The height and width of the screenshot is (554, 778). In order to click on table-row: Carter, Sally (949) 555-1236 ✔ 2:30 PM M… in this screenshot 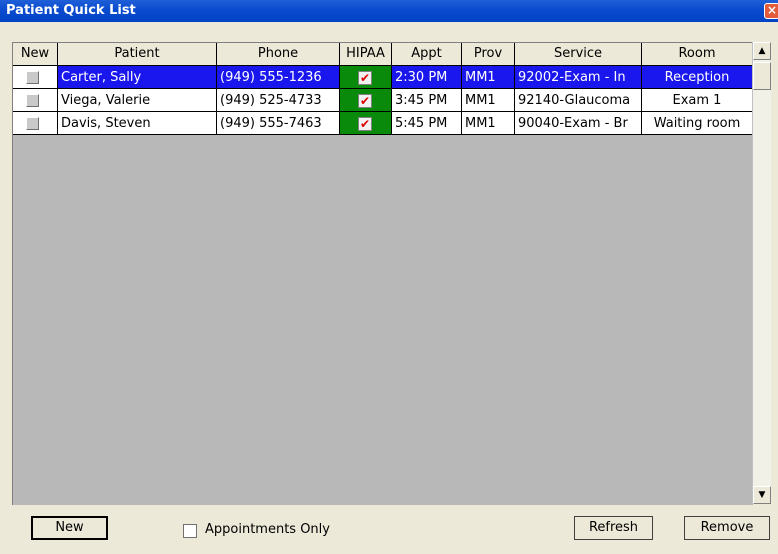, I will do `click(383, 77)`.